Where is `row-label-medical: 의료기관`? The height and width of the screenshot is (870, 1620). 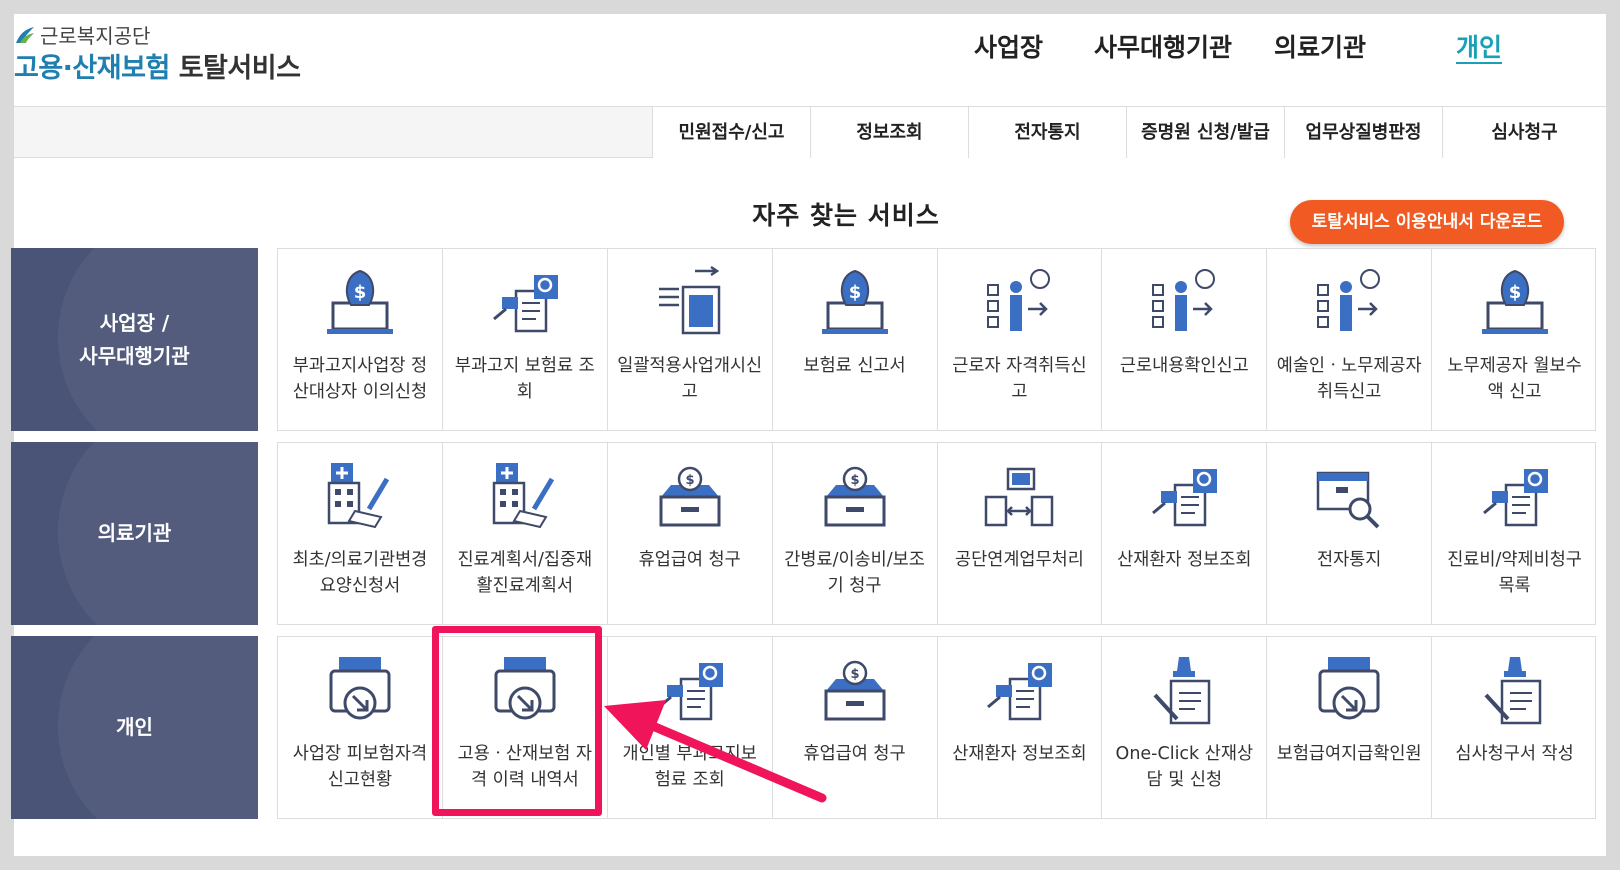
row-label-medical: 의료기관 is located at coordinates (134, 533).